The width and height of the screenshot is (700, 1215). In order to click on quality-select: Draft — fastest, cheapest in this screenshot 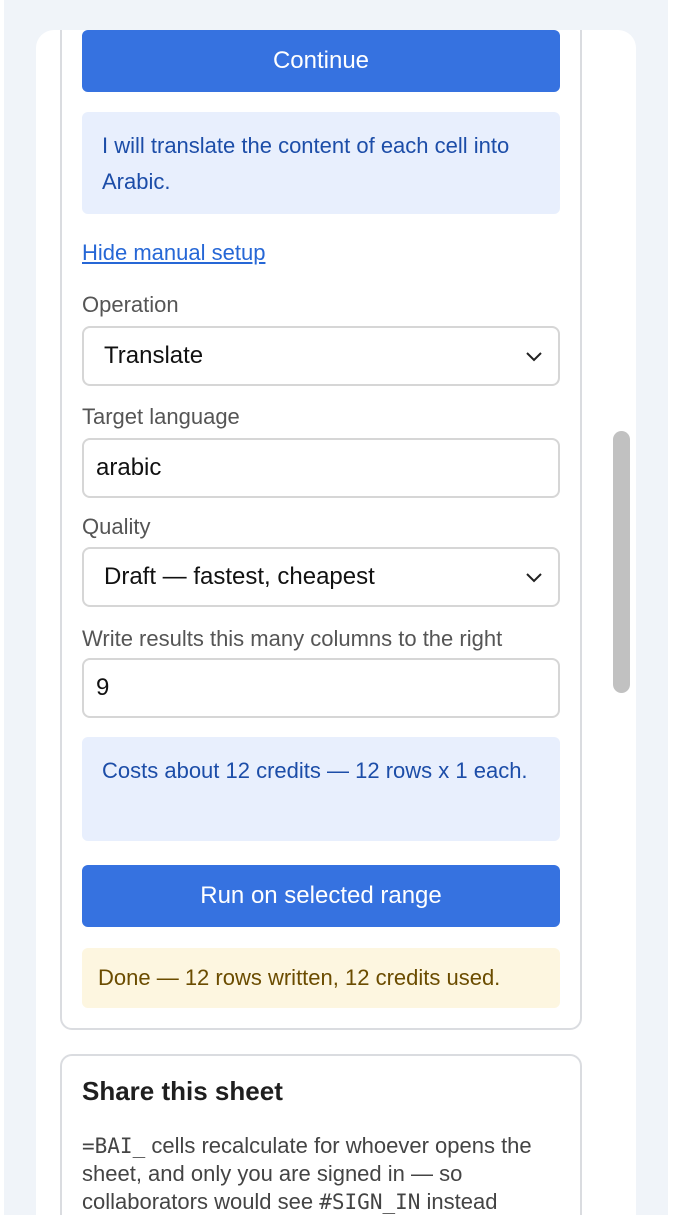, I will do `click(321, 577)`.